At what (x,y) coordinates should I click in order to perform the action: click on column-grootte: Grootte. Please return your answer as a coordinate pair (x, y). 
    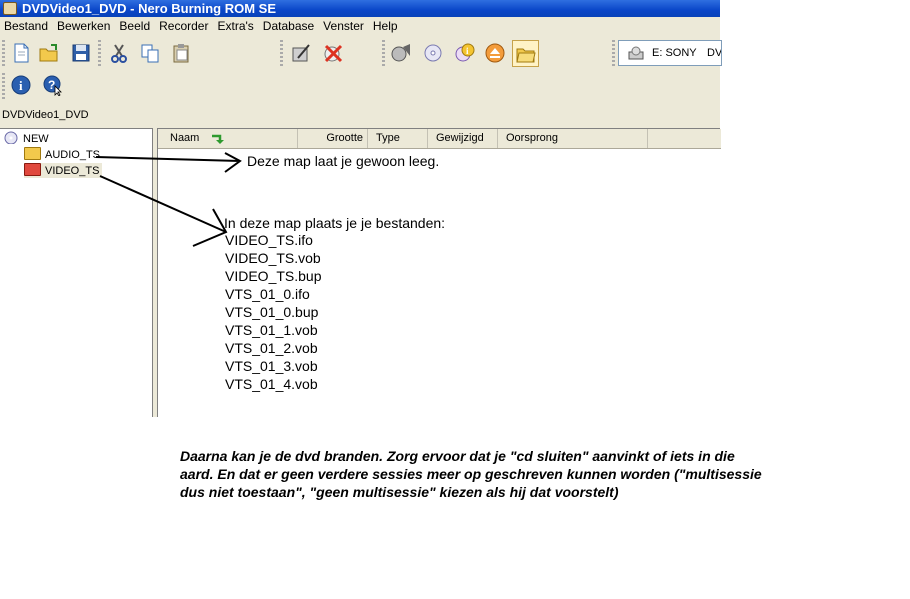
    Looking at the image, I should click on (333, 138).